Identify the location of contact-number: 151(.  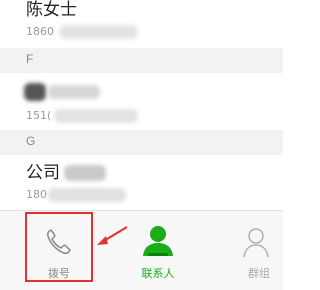
(39, 115).